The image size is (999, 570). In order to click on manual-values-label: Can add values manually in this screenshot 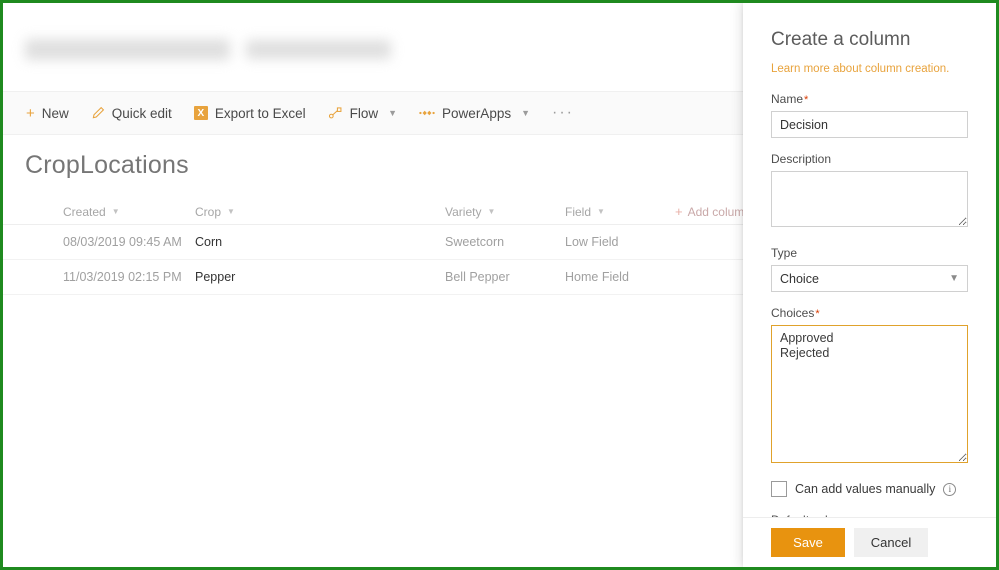, I will do `click(865, 489)`.